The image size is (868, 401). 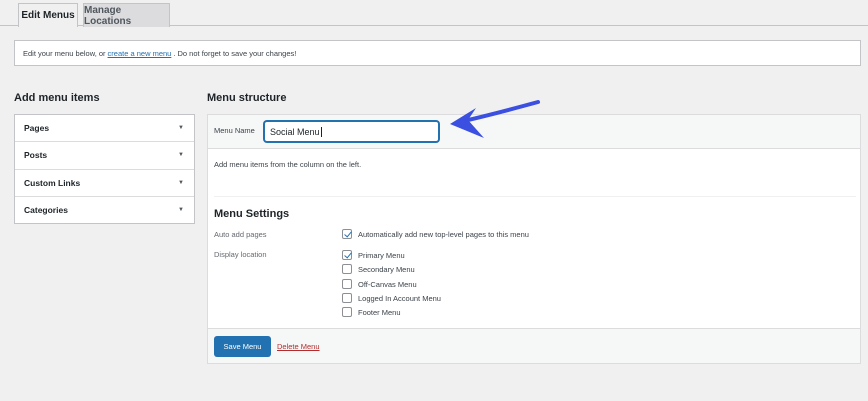 What do you see at coordinates (381, 255) in the screenshot?
I see `checkbox-label: Primary Menu` at bounding box center [381, 255].